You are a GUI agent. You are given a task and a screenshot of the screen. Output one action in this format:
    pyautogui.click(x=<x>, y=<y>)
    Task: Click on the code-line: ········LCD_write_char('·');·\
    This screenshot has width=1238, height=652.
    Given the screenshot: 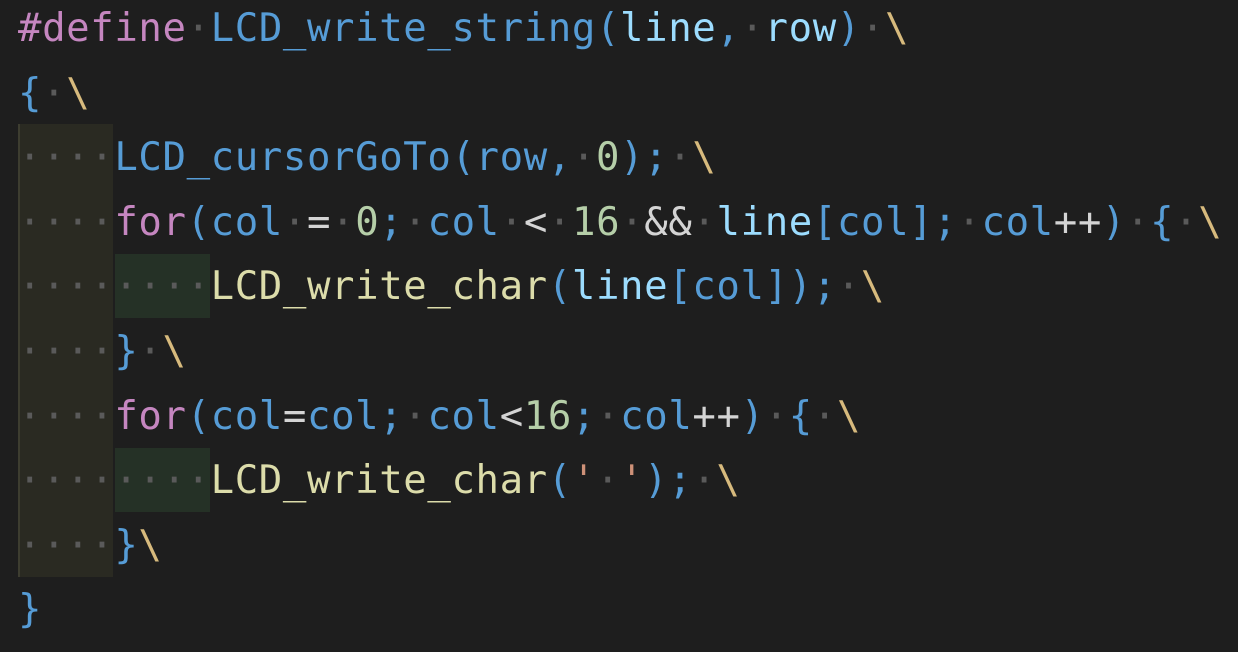 What is the action you would take?
    pyautogui.click(x=379, y=481)
    